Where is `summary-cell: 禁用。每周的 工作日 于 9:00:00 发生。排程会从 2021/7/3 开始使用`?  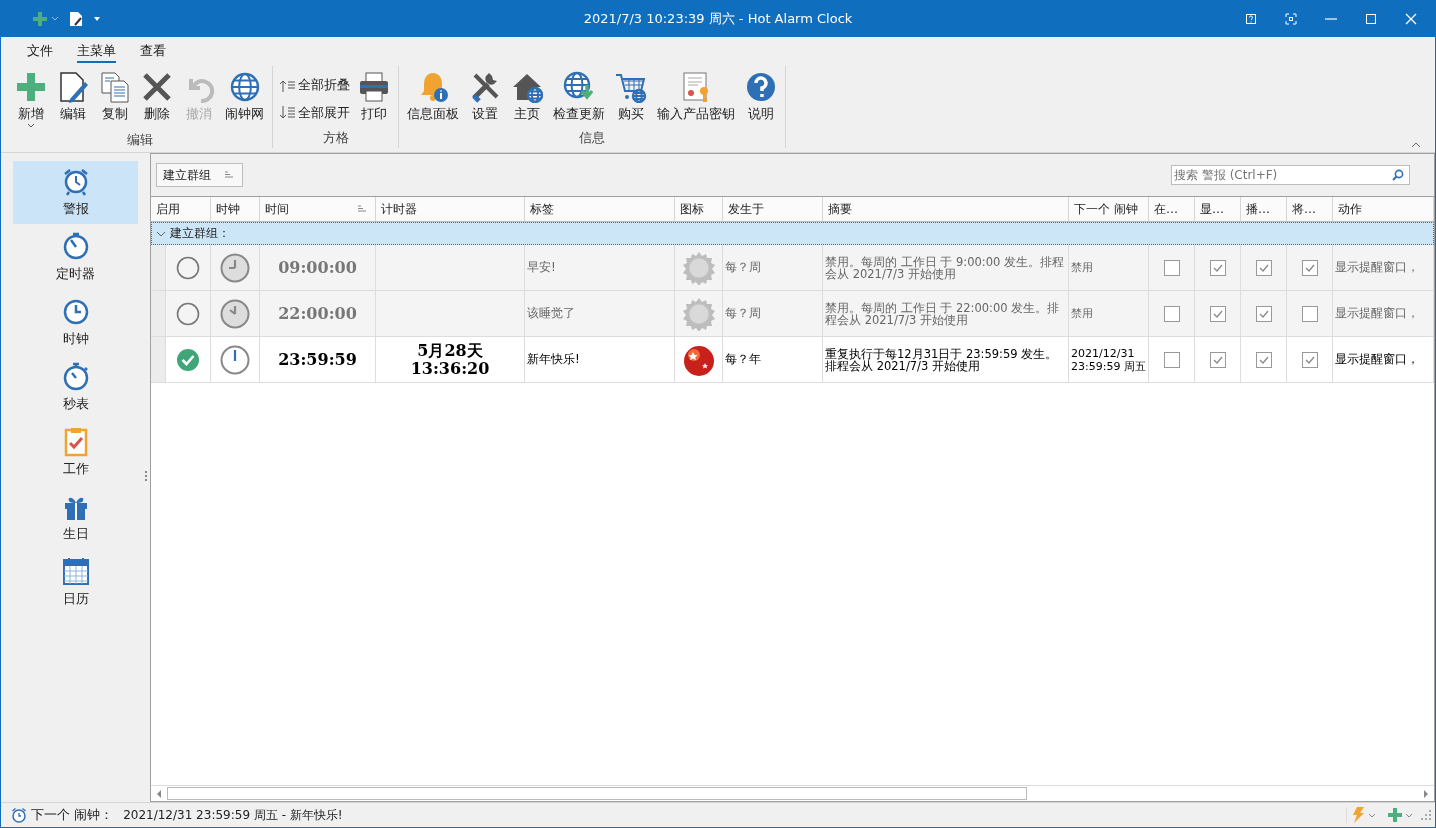 summary-cell: 禁用。每周的 工作日 于 9:00:00 发生。排程会从 2021/7/3 开始使用 is located at coordinates (946, 267).